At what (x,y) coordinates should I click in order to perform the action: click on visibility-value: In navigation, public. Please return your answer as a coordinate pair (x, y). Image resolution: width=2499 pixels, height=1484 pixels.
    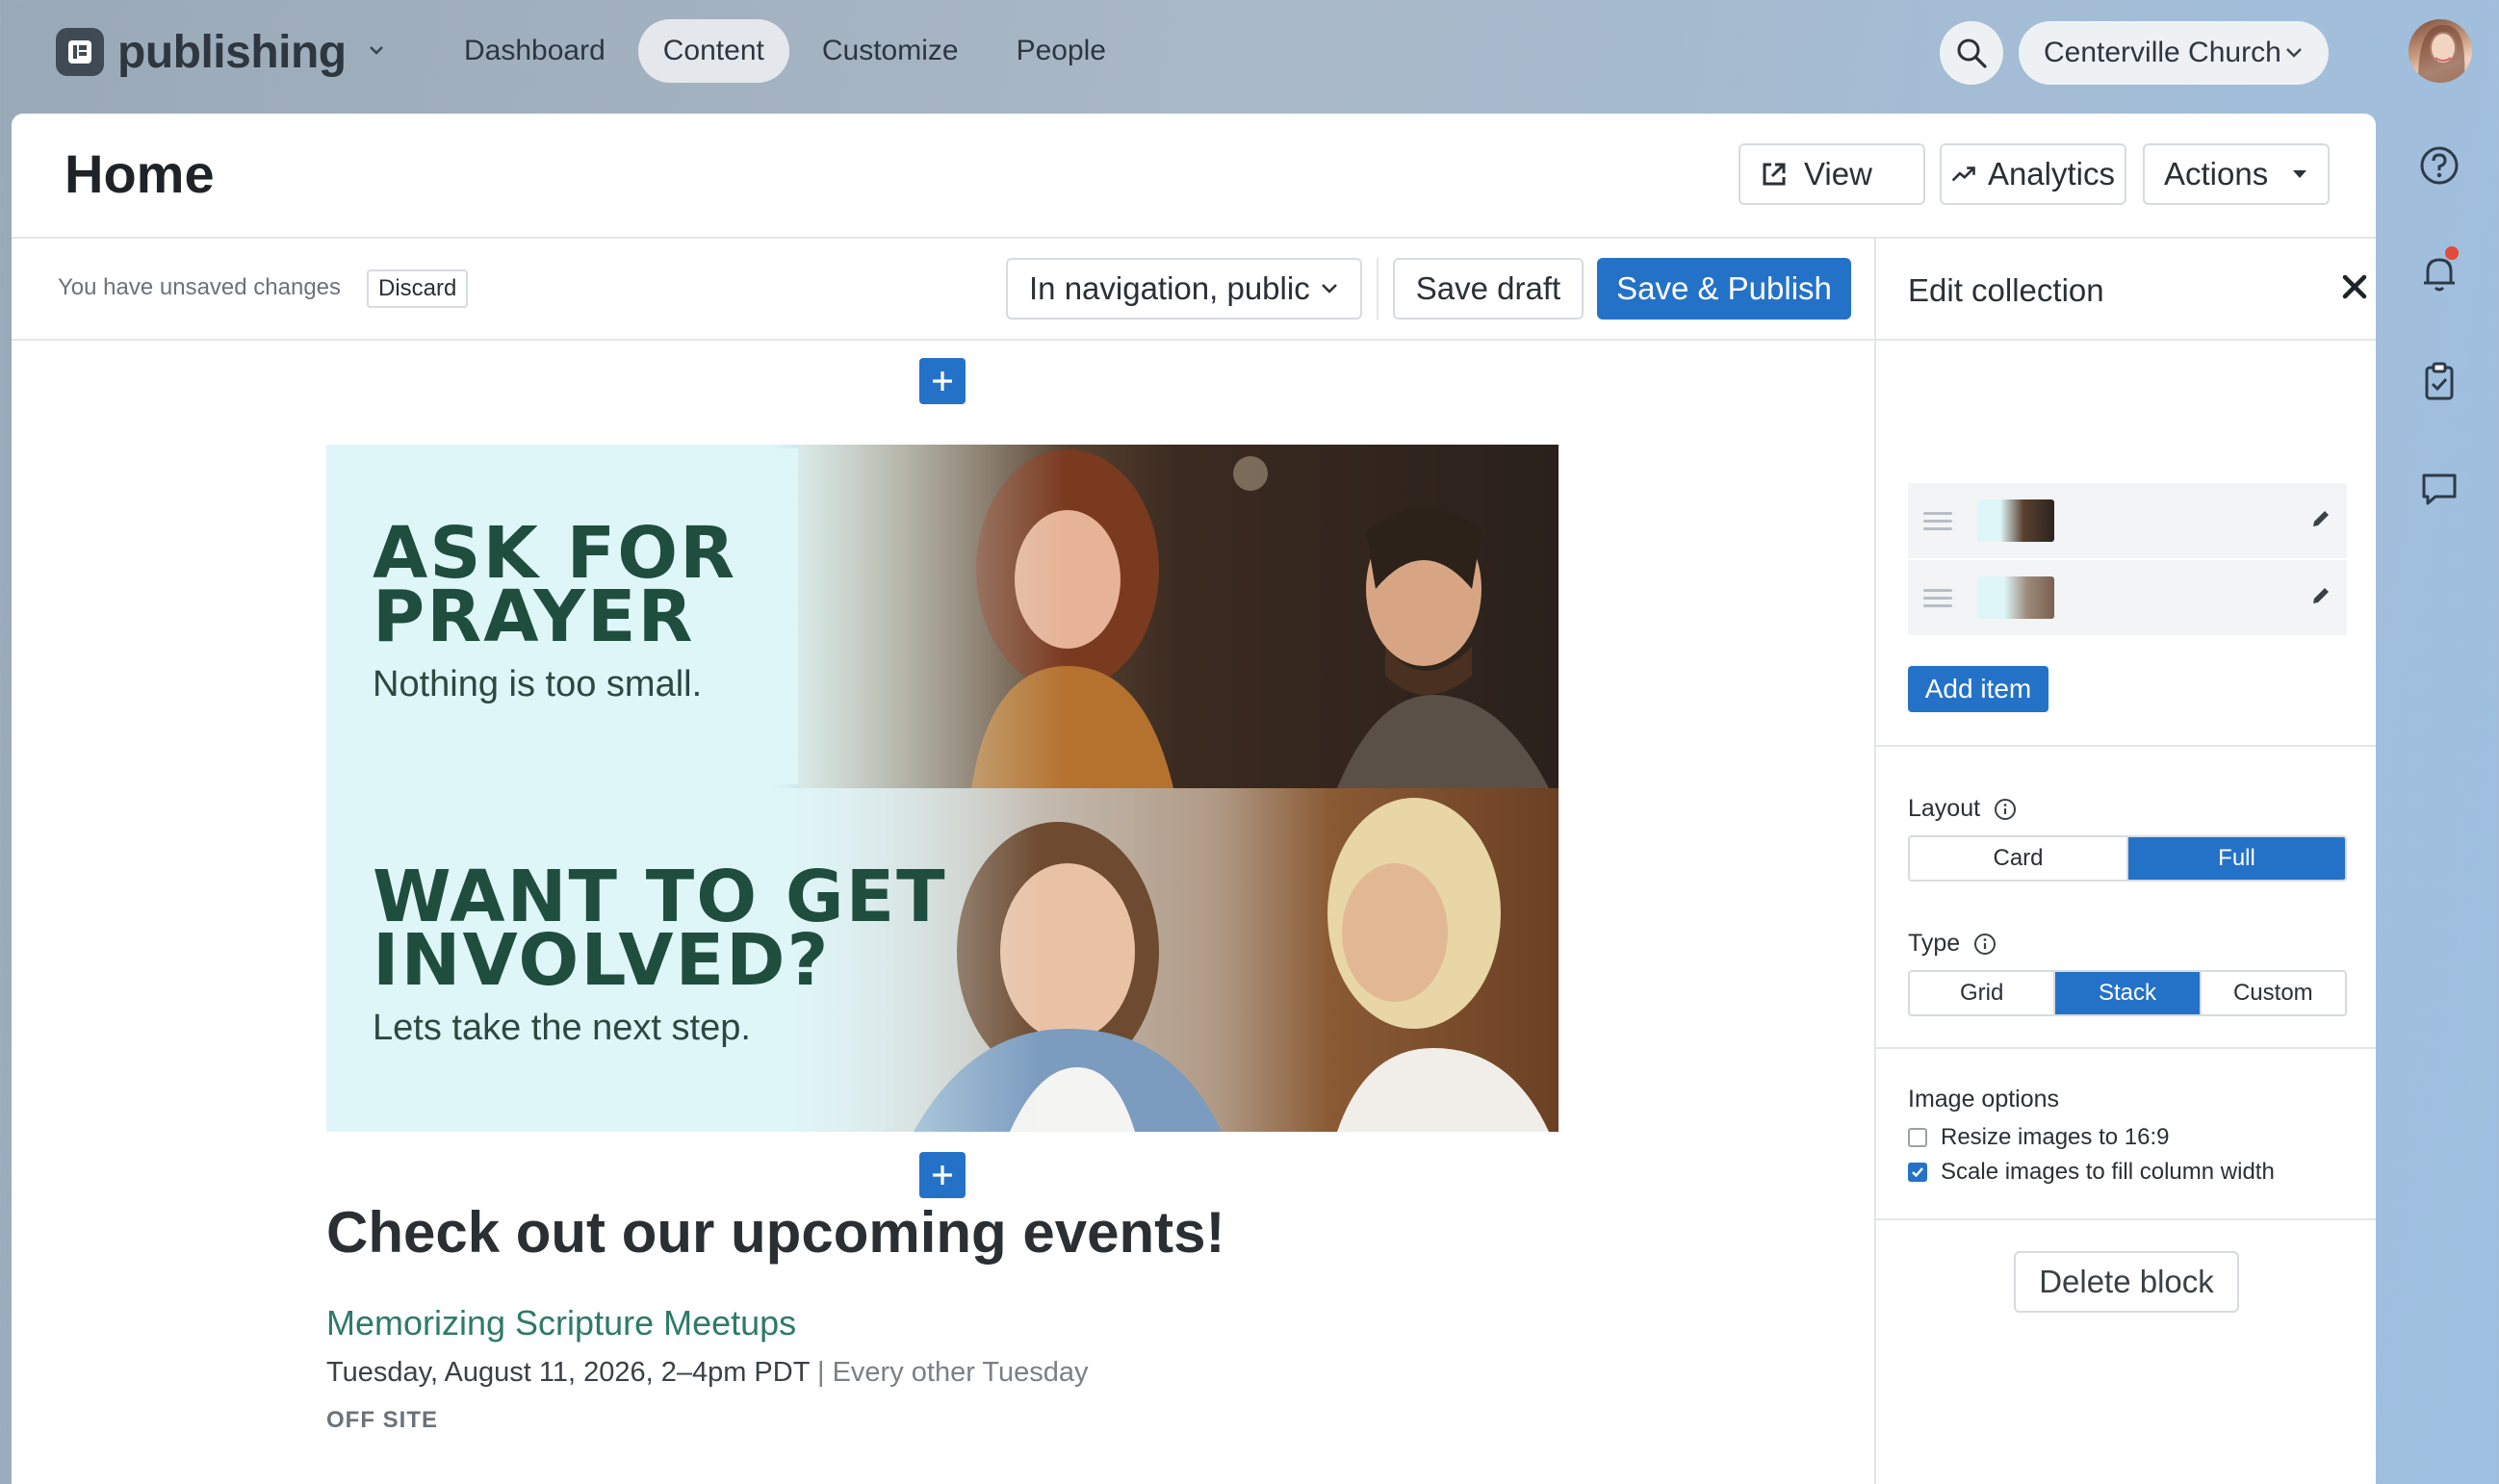
    Looking at the image, I should click on (1169, 288).